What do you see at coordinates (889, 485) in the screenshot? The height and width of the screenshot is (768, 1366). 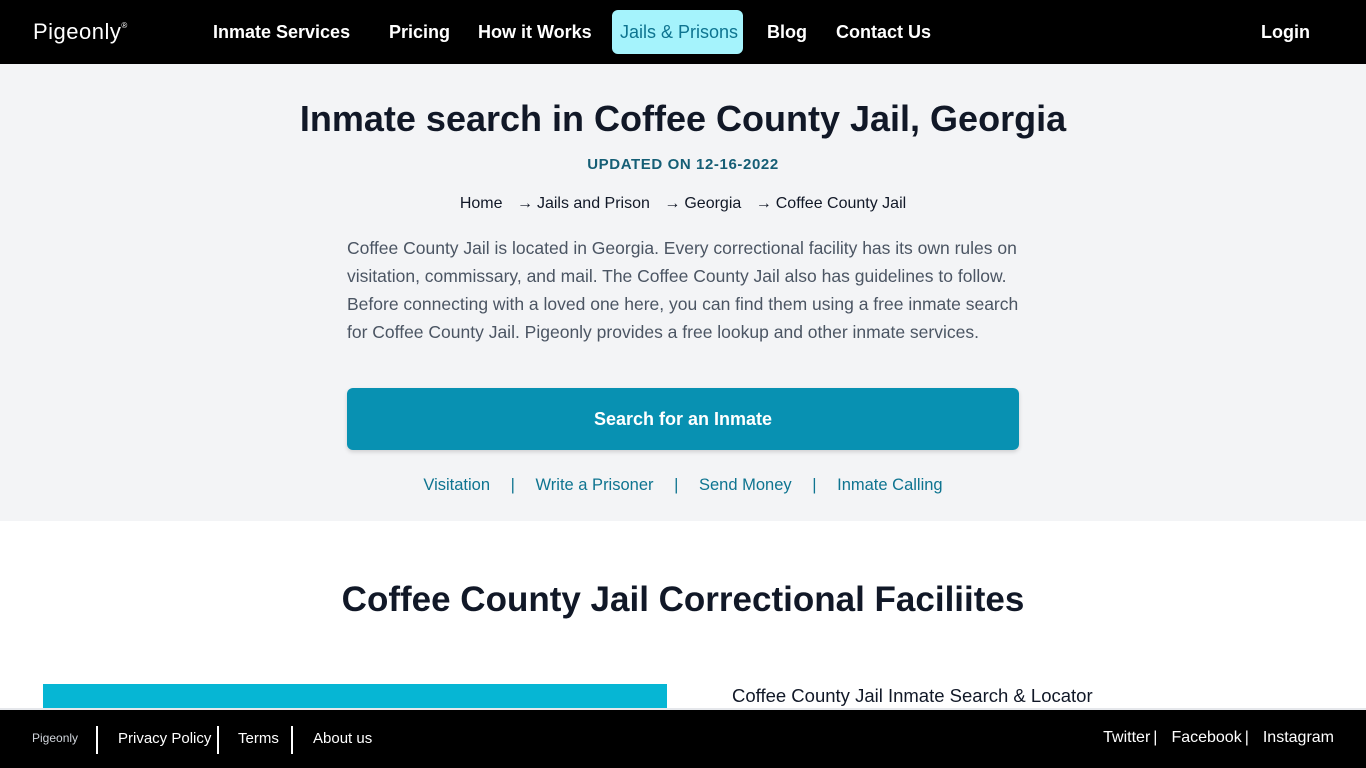 I see `link-inmate-calling: Inmate Calling` at bounding box center [889, 485].